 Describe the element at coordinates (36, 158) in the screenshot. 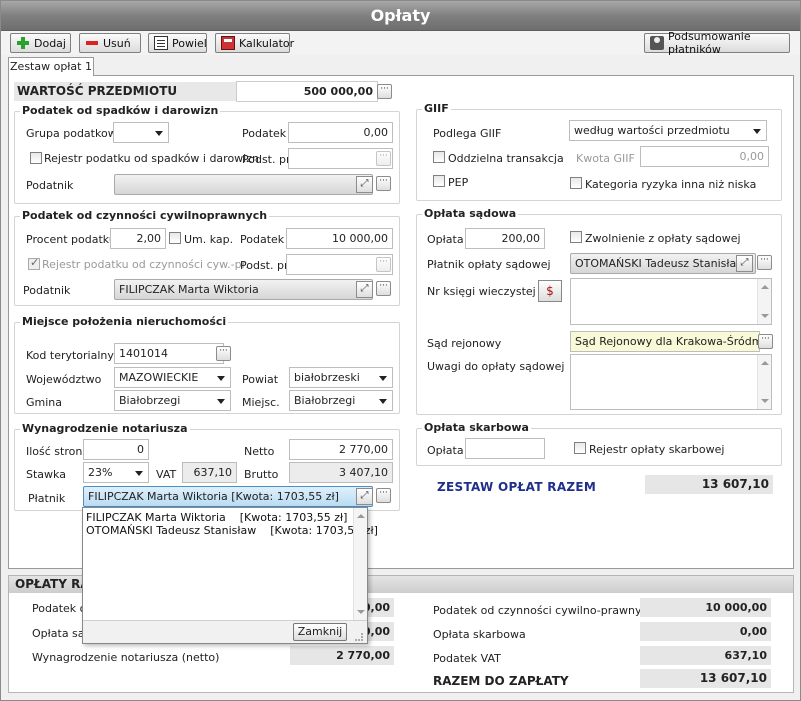

I see `inheritance-registry-checkbox` at that location.